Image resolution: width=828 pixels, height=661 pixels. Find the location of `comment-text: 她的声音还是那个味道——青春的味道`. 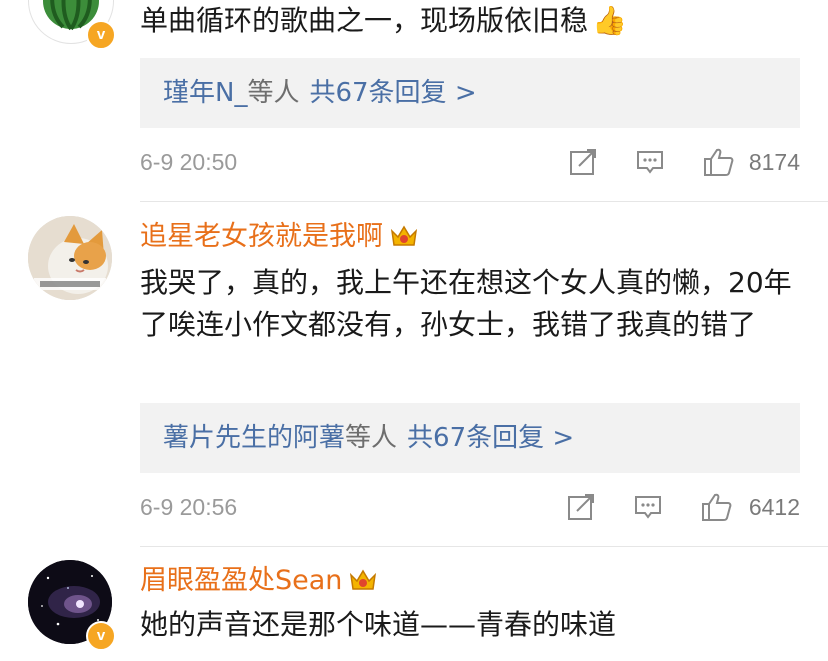

comment-text: 她的声音还是那个味道——青春的味道 is located at coordinates (378, 624).